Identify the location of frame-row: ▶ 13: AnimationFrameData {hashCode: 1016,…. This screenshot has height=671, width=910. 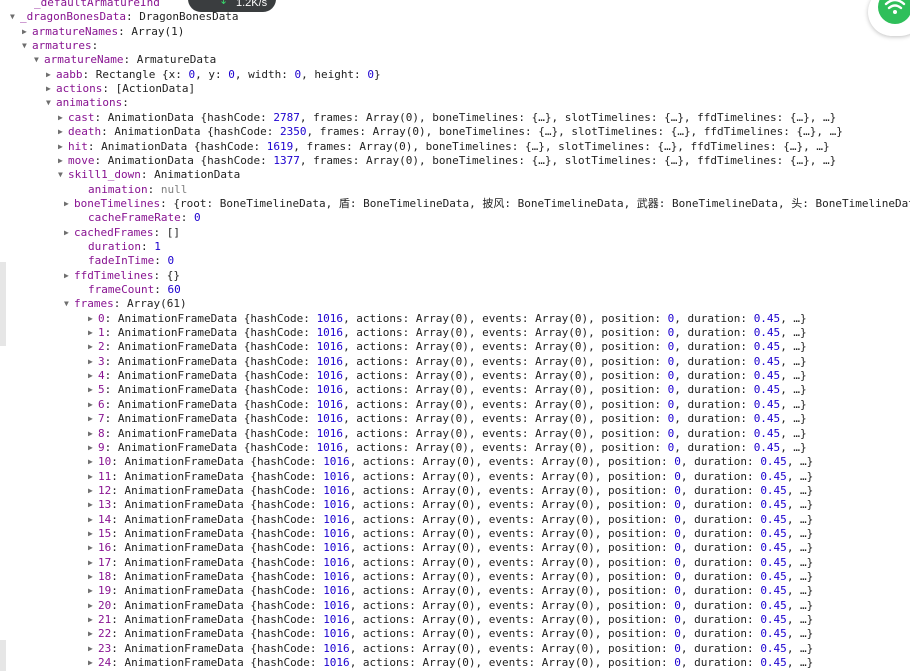
(450, 505).